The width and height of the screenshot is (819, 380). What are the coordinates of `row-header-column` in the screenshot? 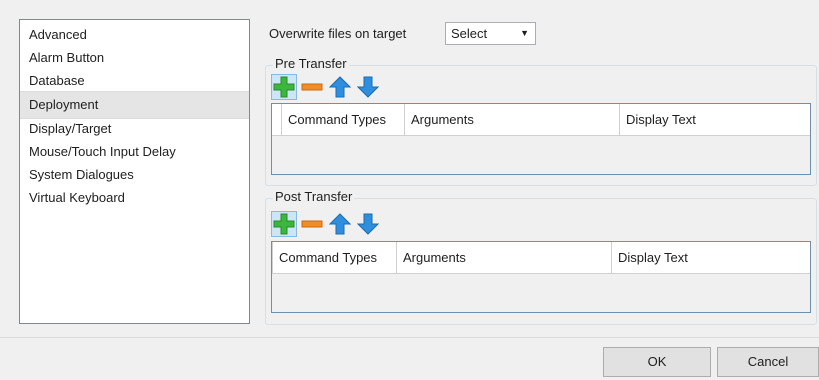 It's located at (277, 119).